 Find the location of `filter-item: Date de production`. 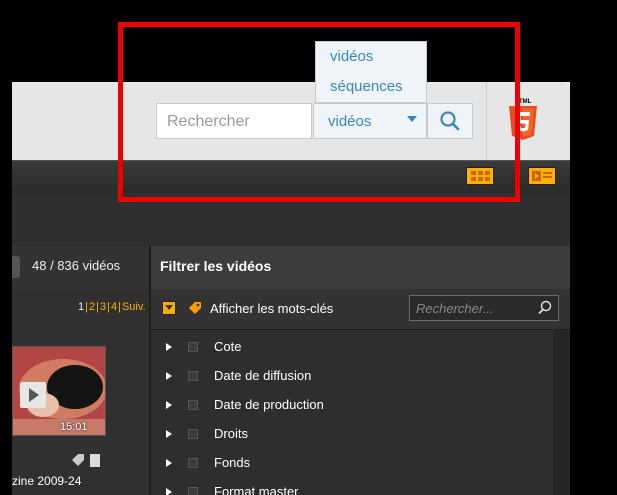

filter-item: Date de production is located at coordinates (351, 405).